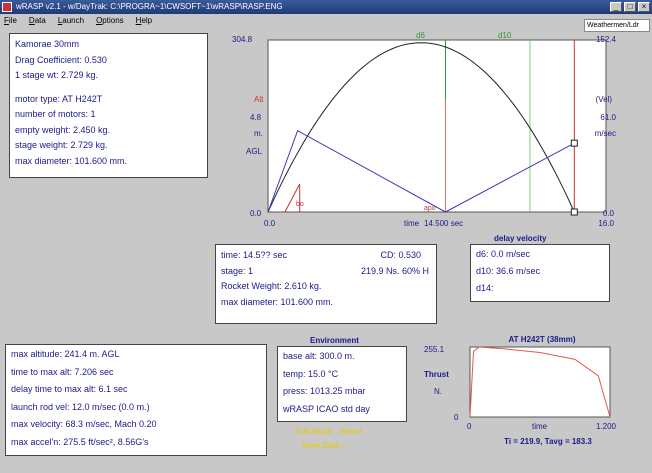 The image size is (652, 473). Describe the element at coordinates (503, 254) in the screenshot. I see `delay-d6: d6: 0.0 m/sec` at that location.